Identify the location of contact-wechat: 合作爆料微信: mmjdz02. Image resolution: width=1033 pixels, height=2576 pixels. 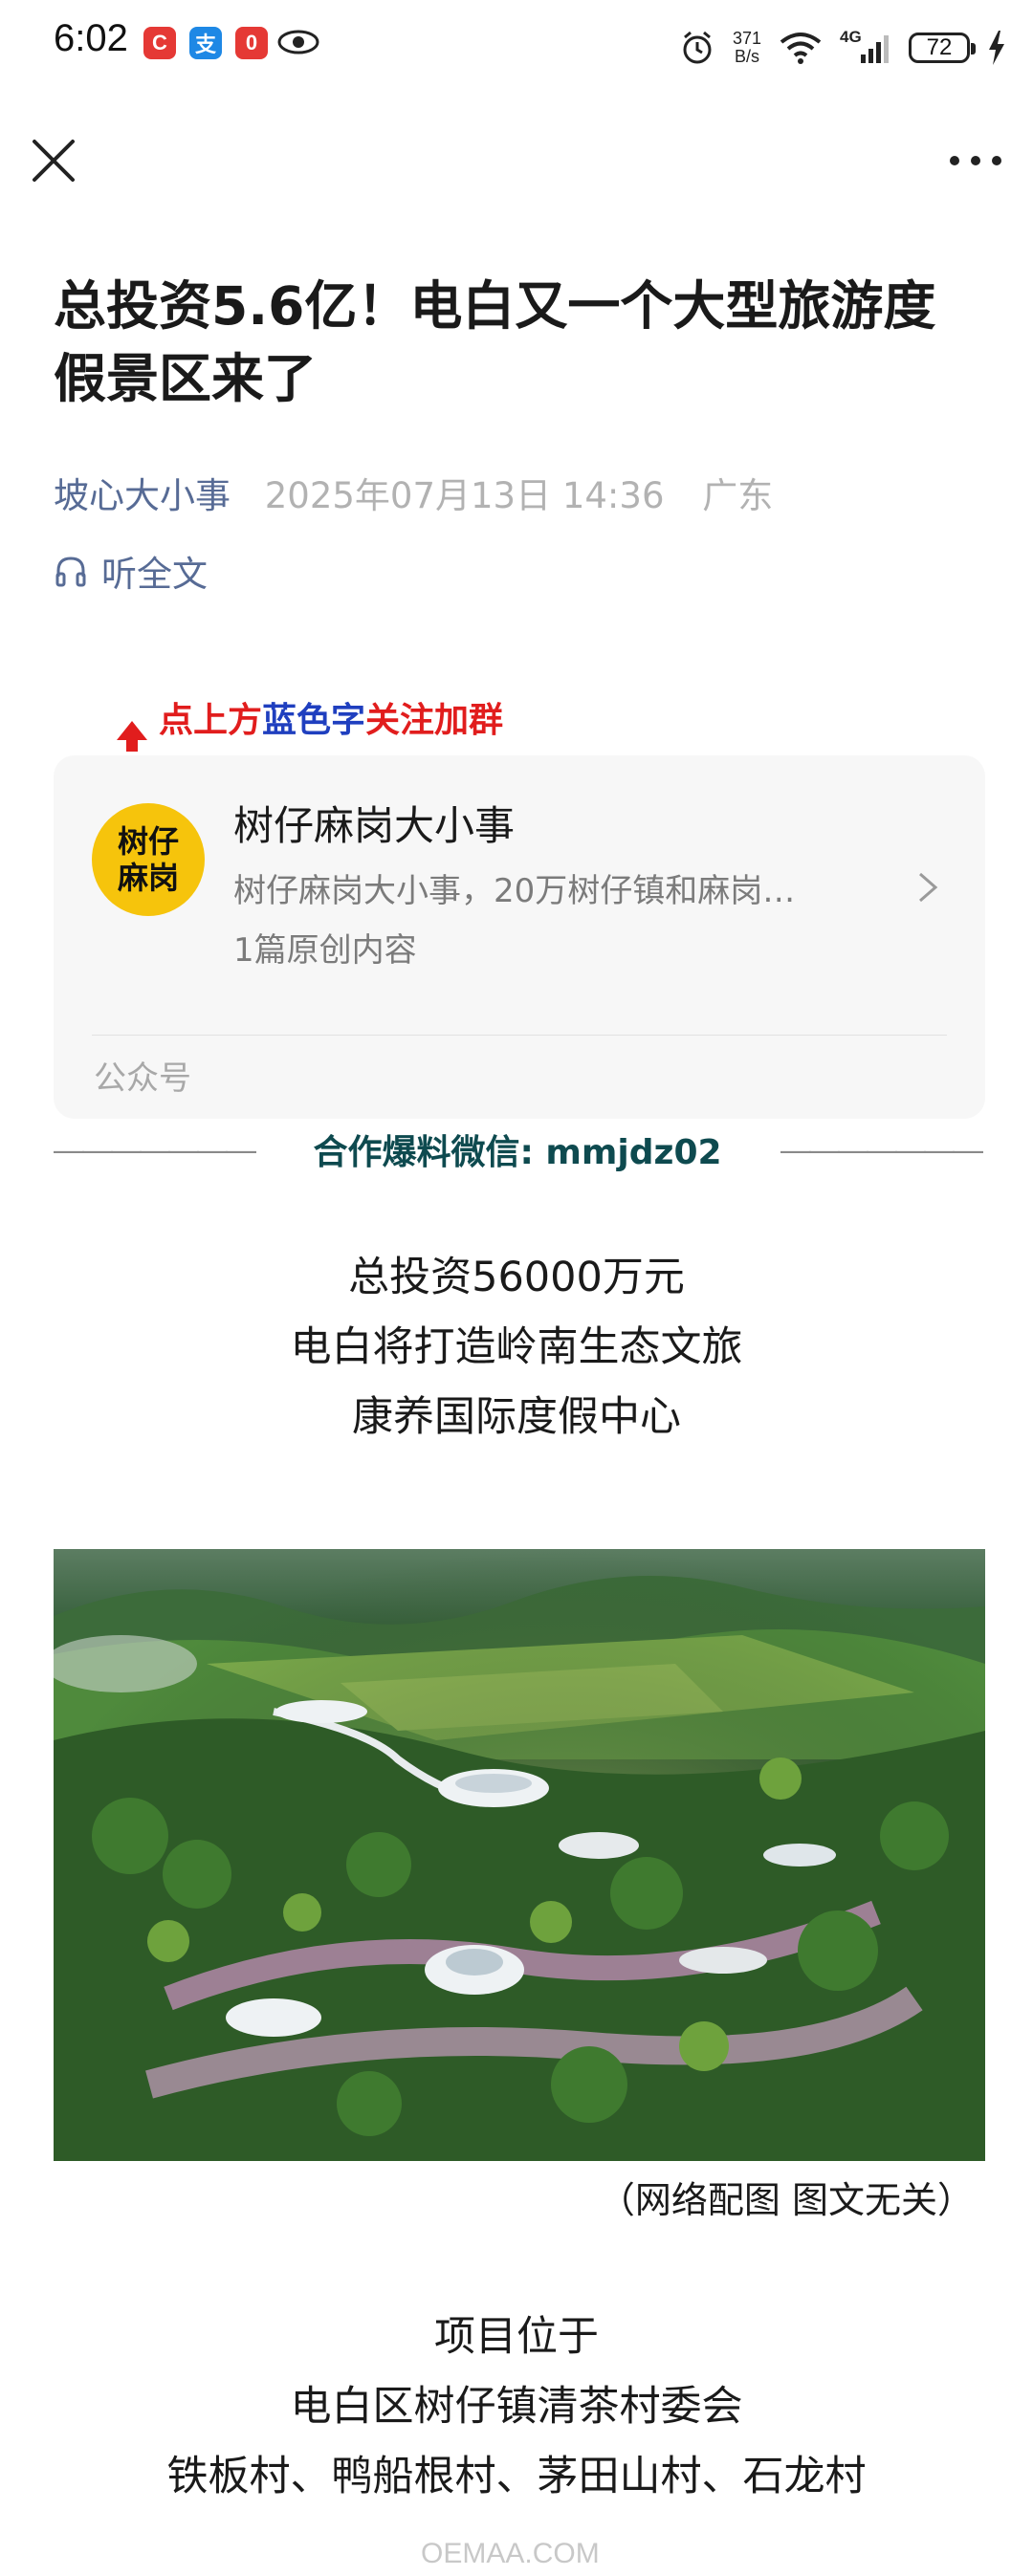
(517, 1152).